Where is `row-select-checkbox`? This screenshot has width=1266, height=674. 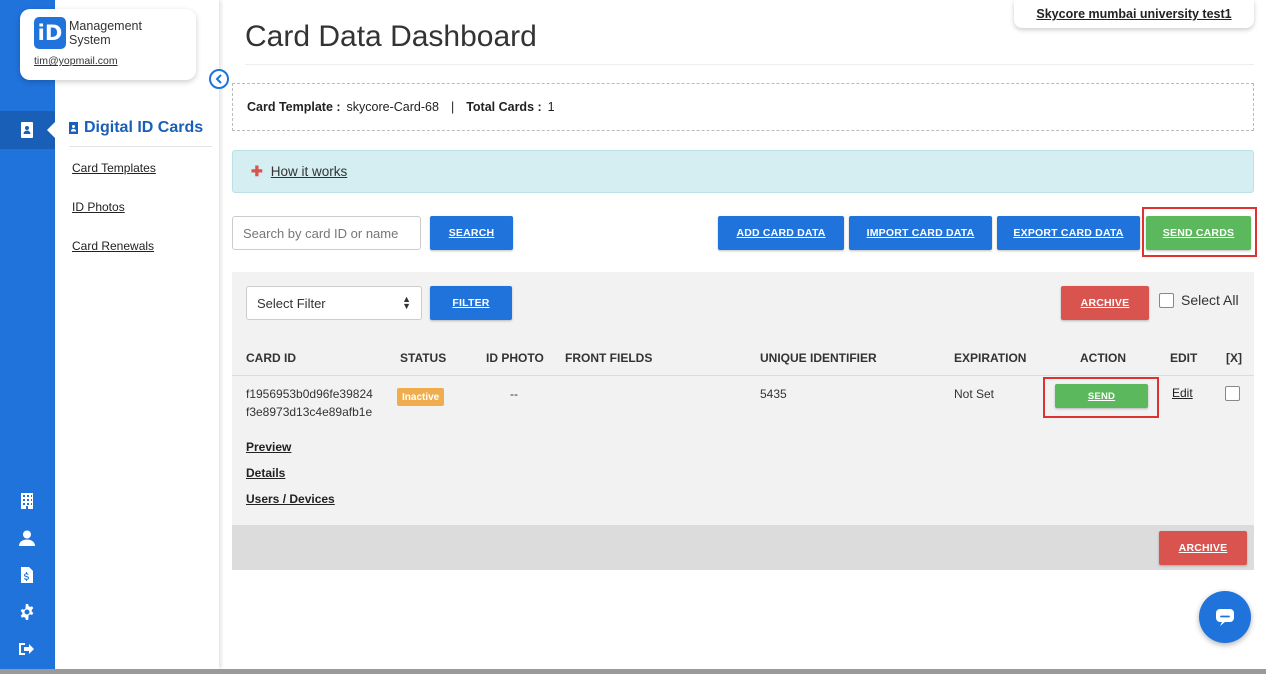 row-select-checkbox is located at coordinates (1232, 393).